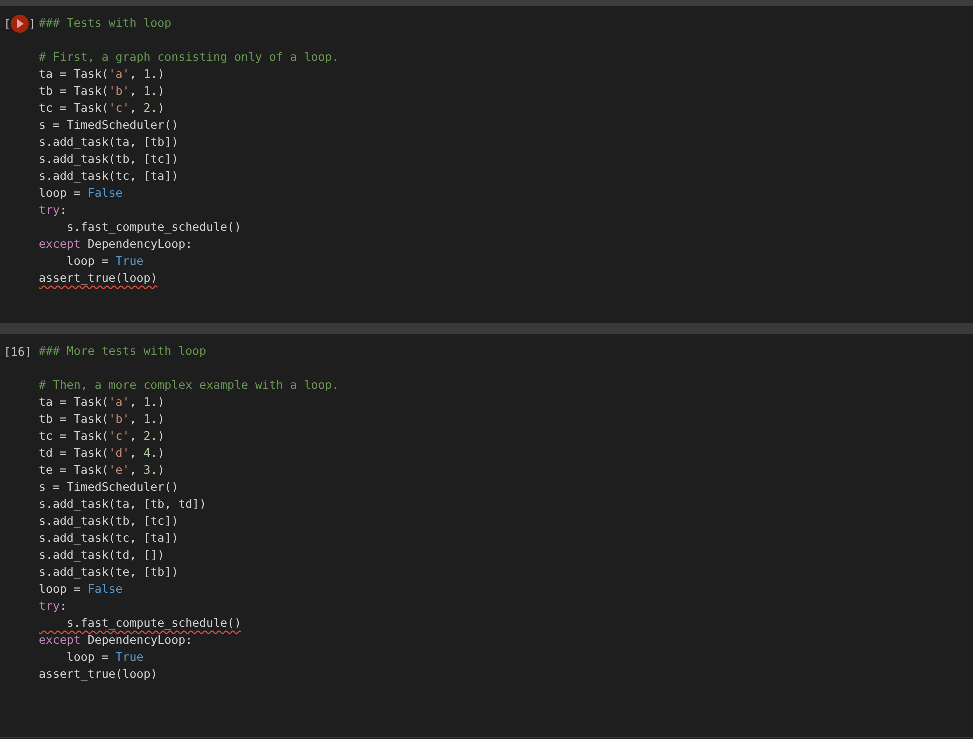 The image size is (973, 739). Describe the element at coordinates (19, 24) in the screenshot. I see `run-icon` at that location.